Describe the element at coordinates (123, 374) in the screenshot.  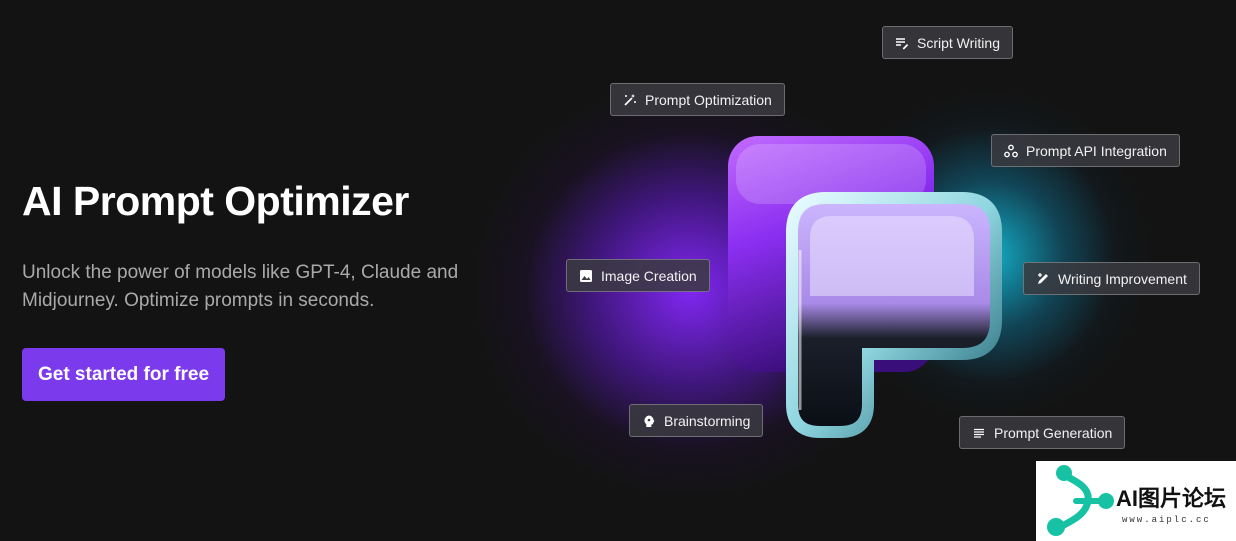
I see `get-started-button: Get started for free` at that location.